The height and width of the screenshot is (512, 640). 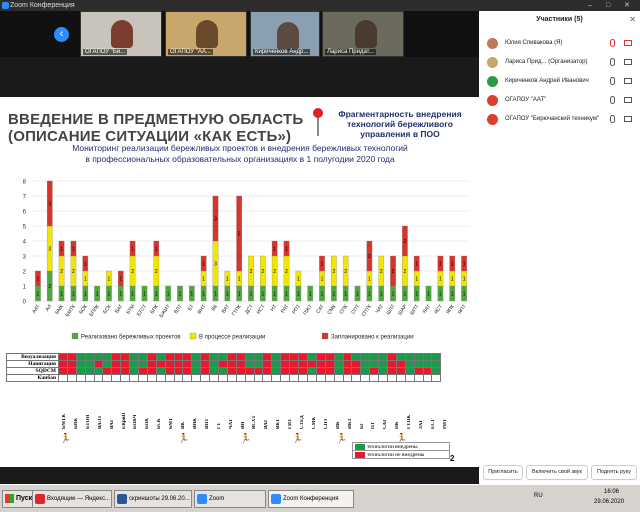 I want to click on zoom-icon, so click(x=276, y=499).